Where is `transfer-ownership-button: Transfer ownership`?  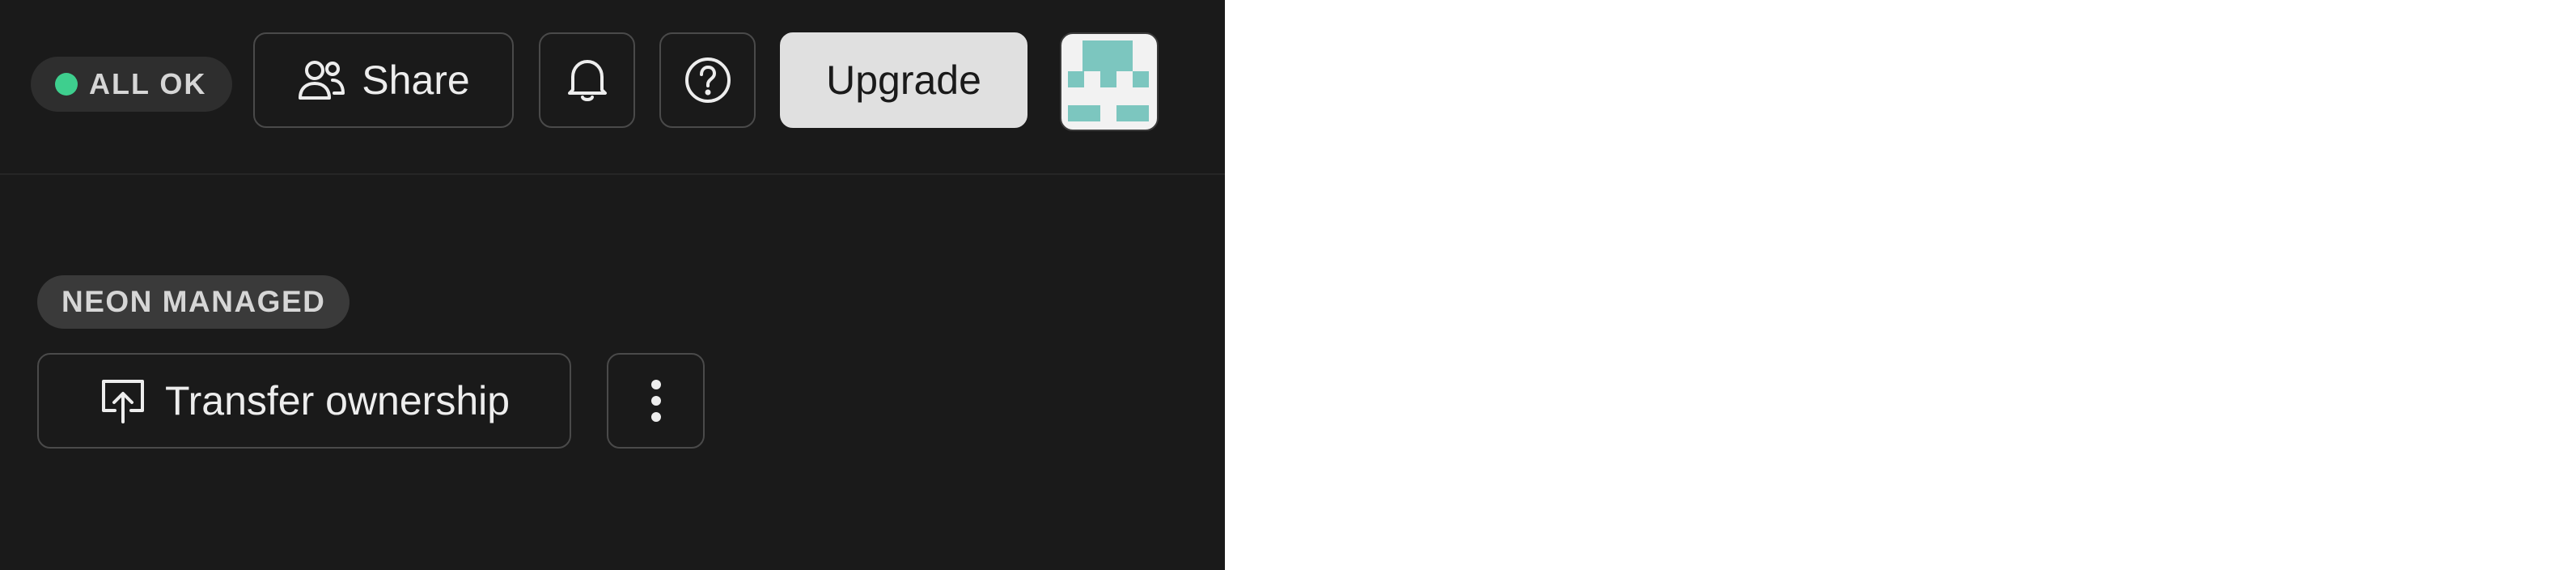 transfer-ownership-button: Transfer ownership is located at coordinates (304, 401).